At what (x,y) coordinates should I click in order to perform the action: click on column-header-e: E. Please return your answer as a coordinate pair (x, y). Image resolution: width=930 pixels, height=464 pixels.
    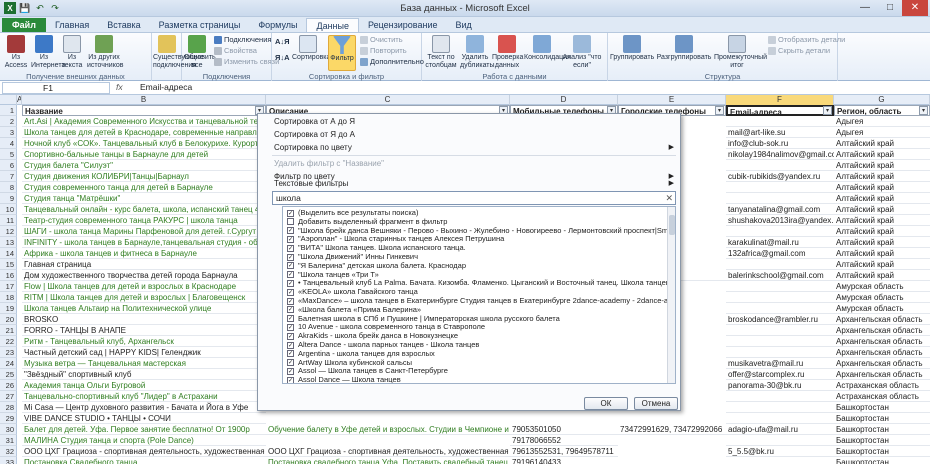
    Looking at the image, I should click on (672, 100).